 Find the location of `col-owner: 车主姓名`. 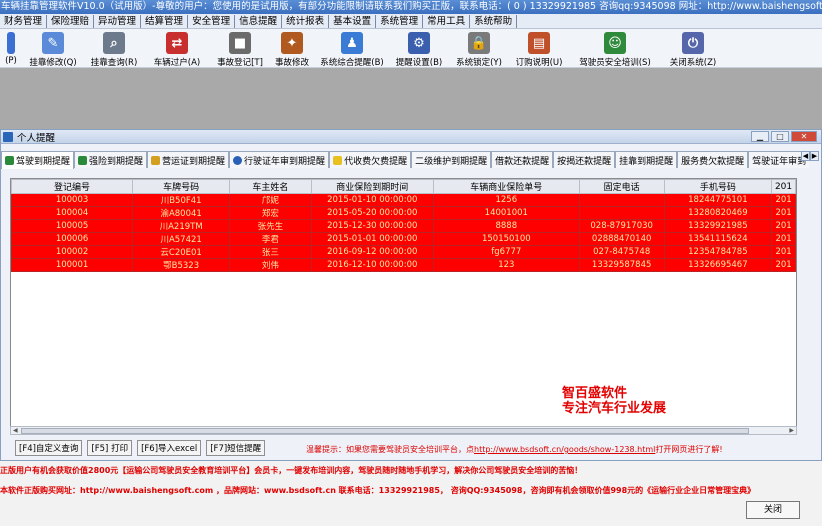

col-owner: 车主姓名 is located at coordinates (270, 186).